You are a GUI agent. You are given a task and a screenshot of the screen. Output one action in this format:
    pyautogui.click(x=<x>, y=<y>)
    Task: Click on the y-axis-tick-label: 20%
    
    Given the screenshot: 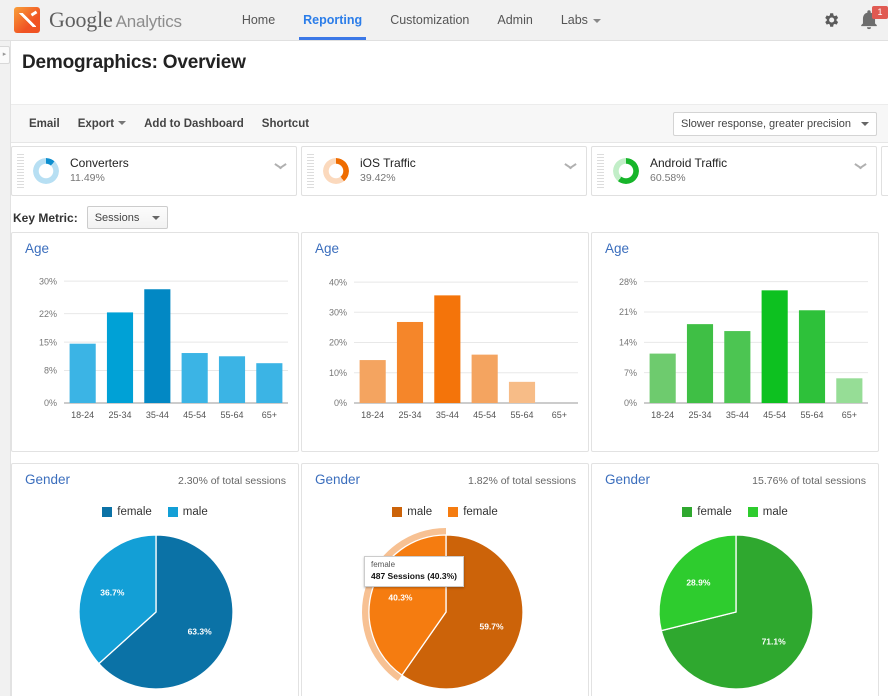 What is the action you would take?
    pyautogui.click(x=338, y=343)
    